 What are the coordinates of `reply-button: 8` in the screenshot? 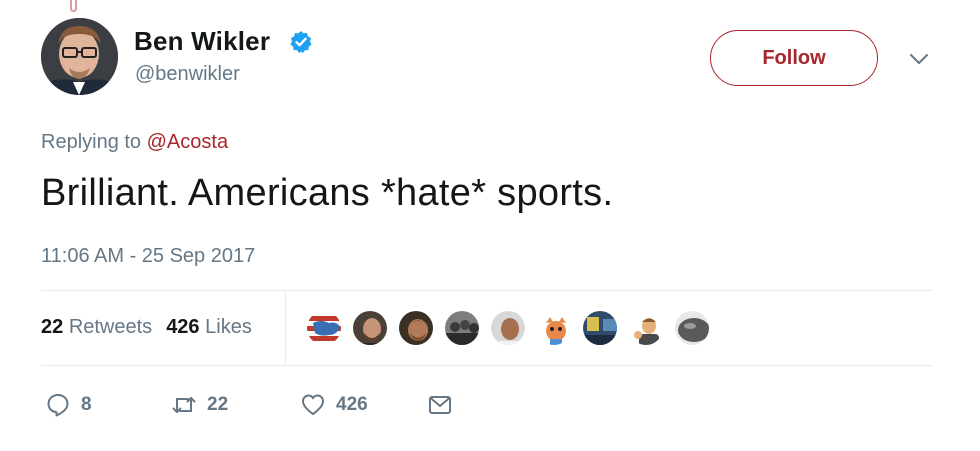 It's located at (68, 405).